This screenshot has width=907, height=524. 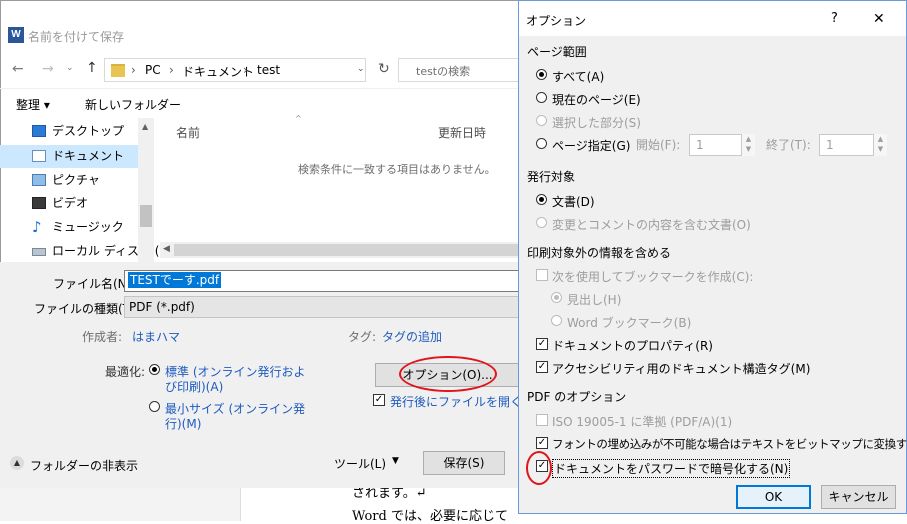 What do you see at coordinates (166, 249) in the screenshot?
I see `scroll-left-arrow-icon: ◀` at bounding box center [166, 249].